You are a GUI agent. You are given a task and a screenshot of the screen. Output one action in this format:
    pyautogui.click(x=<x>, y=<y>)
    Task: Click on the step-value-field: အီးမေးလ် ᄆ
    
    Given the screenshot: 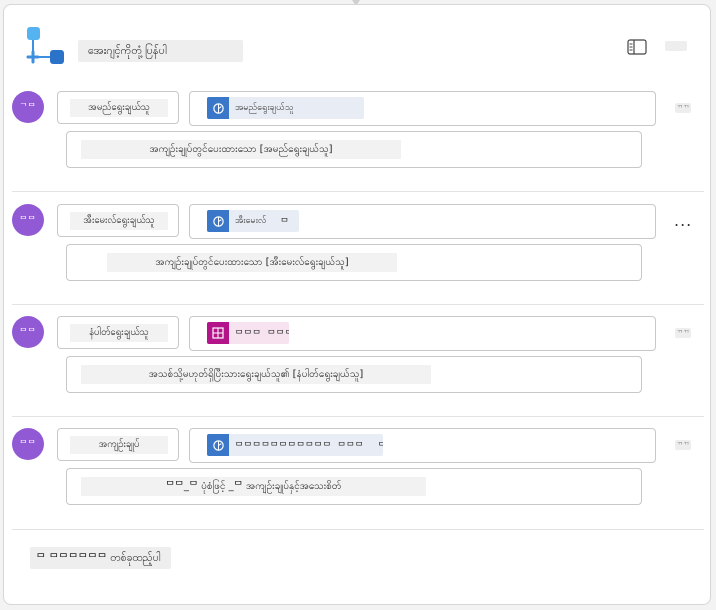 What is the action you would take?
    pyautogui.click(x=422, y=221)
    